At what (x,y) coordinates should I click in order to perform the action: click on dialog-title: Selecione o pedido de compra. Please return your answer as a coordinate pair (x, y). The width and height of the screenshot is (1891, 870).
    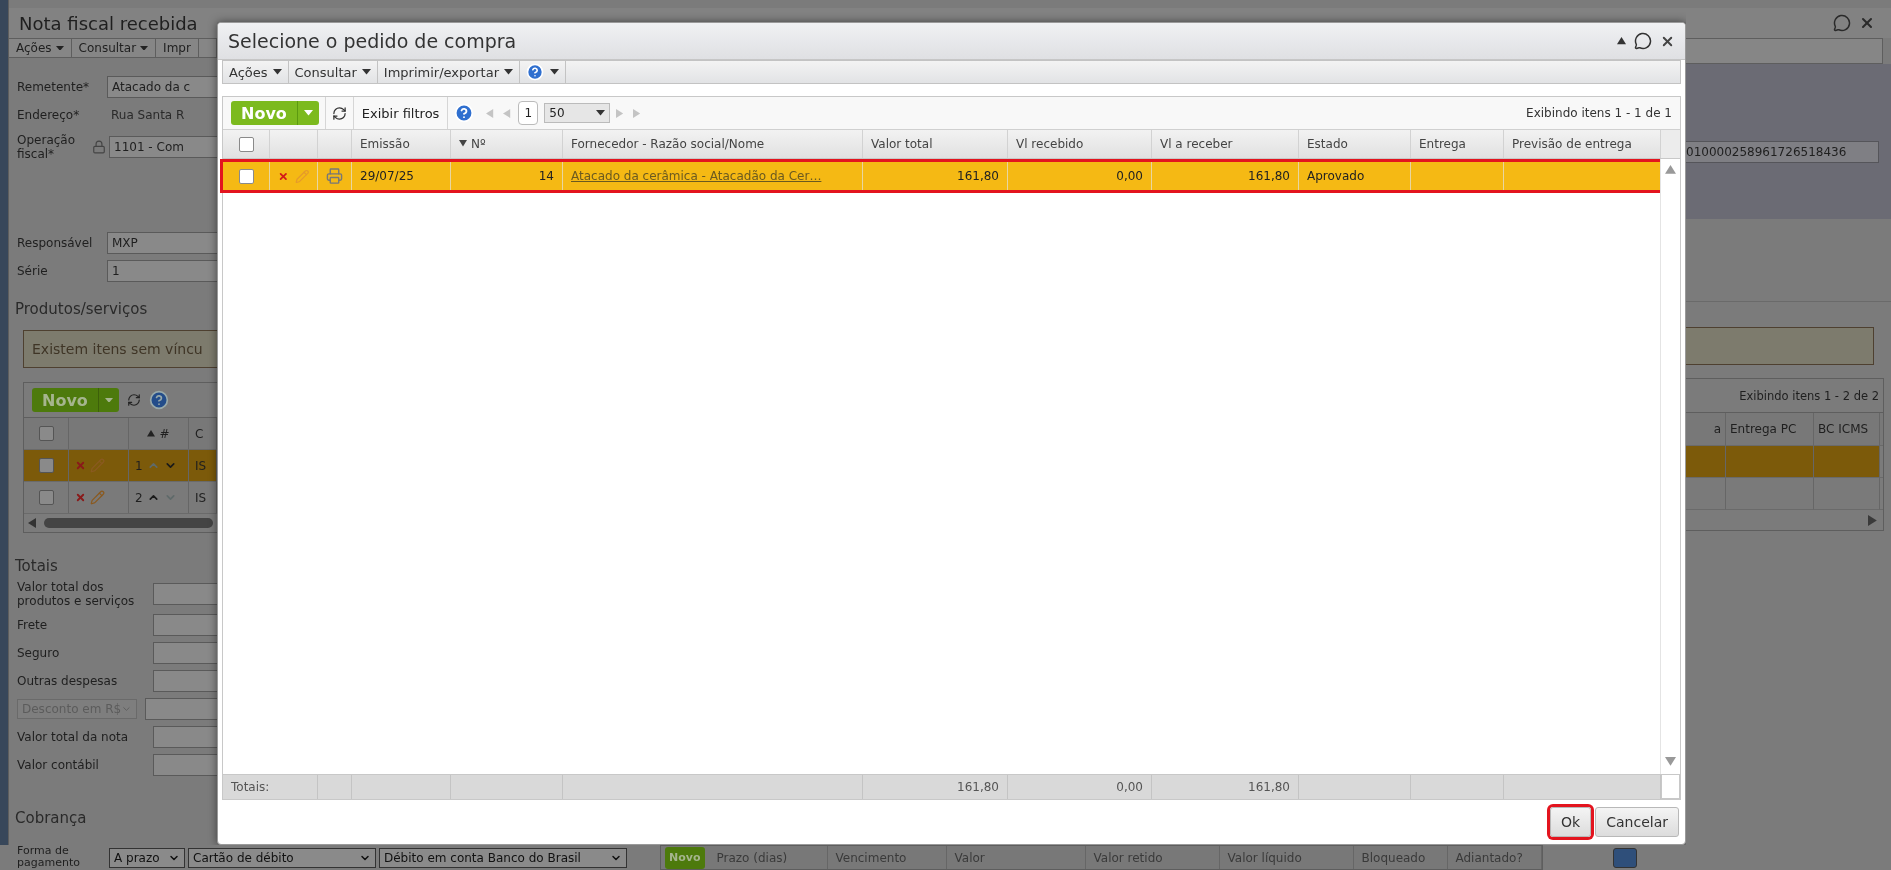
    Looking at the image, I should click on (373, 41).